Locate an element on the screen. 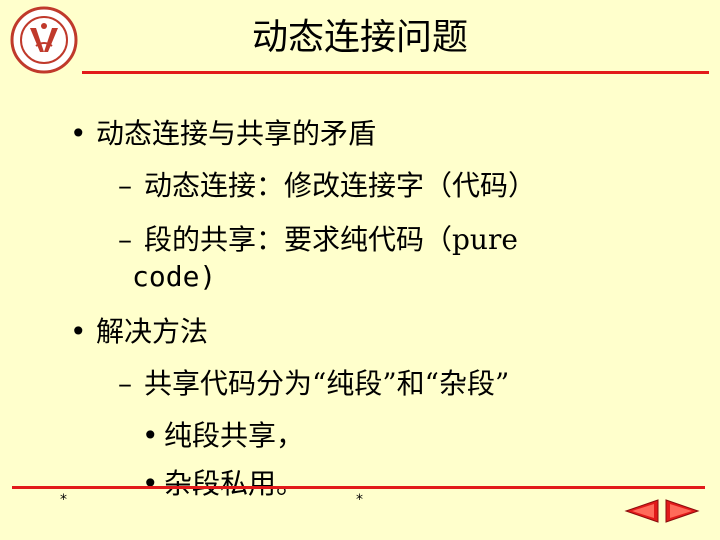  prev-arrow-icon is located at coordinates (641, 511).